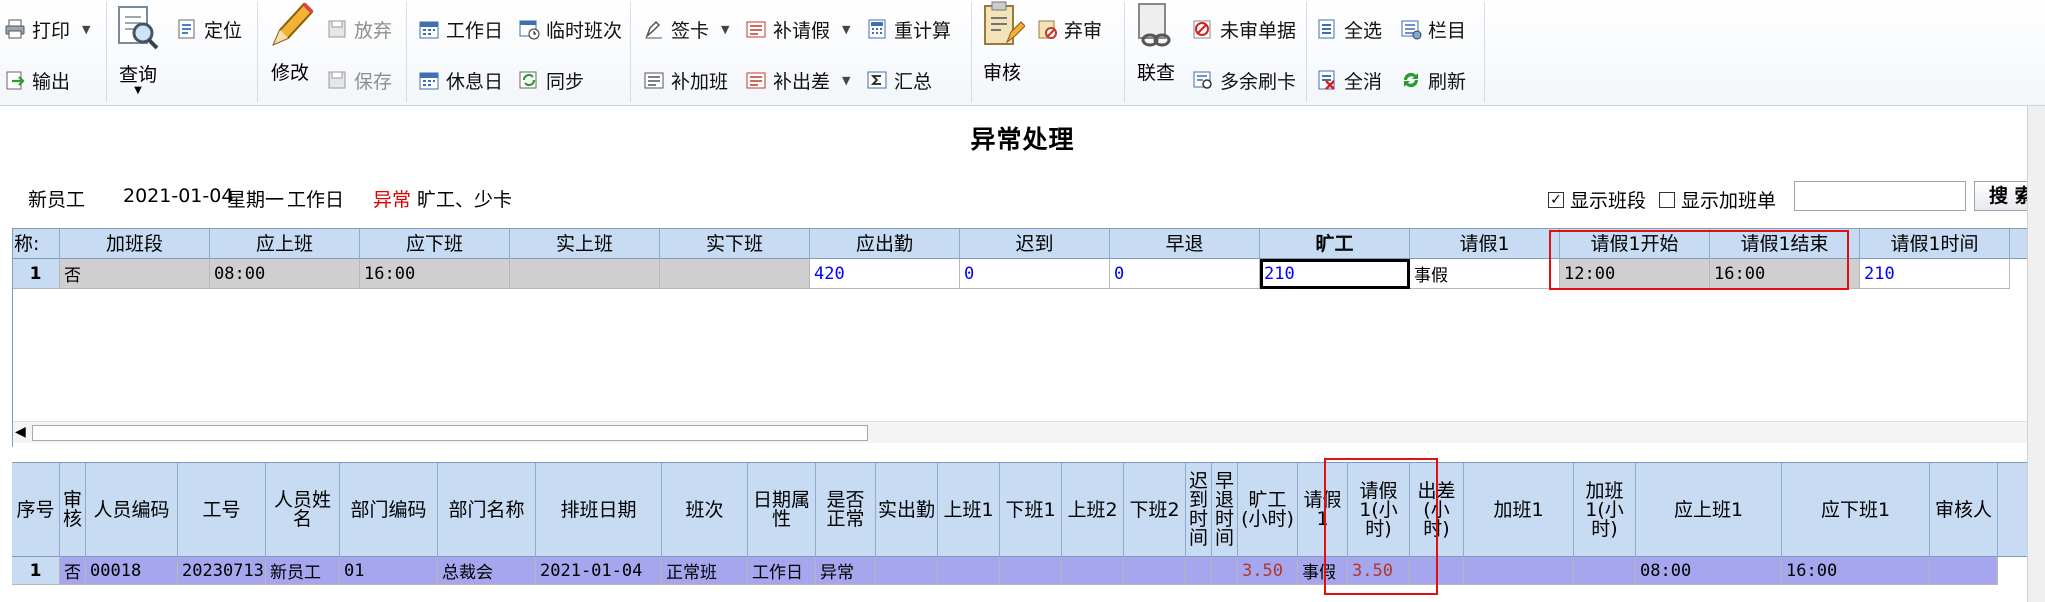 This screenshot has width=2045, height=602. I want to click on column-header: 迟到, so click(1035, 244).